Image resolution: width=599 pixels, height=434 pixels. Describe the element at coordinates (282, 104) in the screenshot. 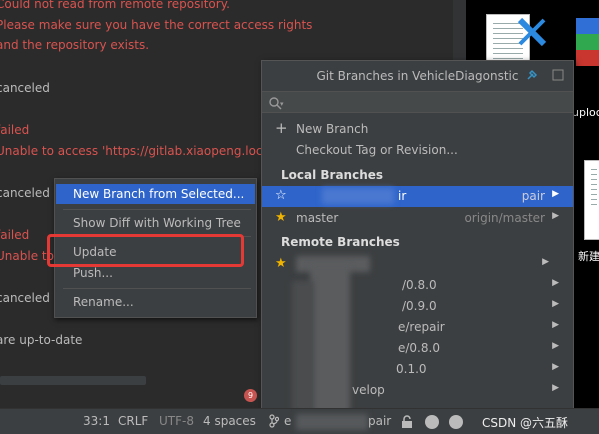

I see `dropdown-icon: ▾` at that location.